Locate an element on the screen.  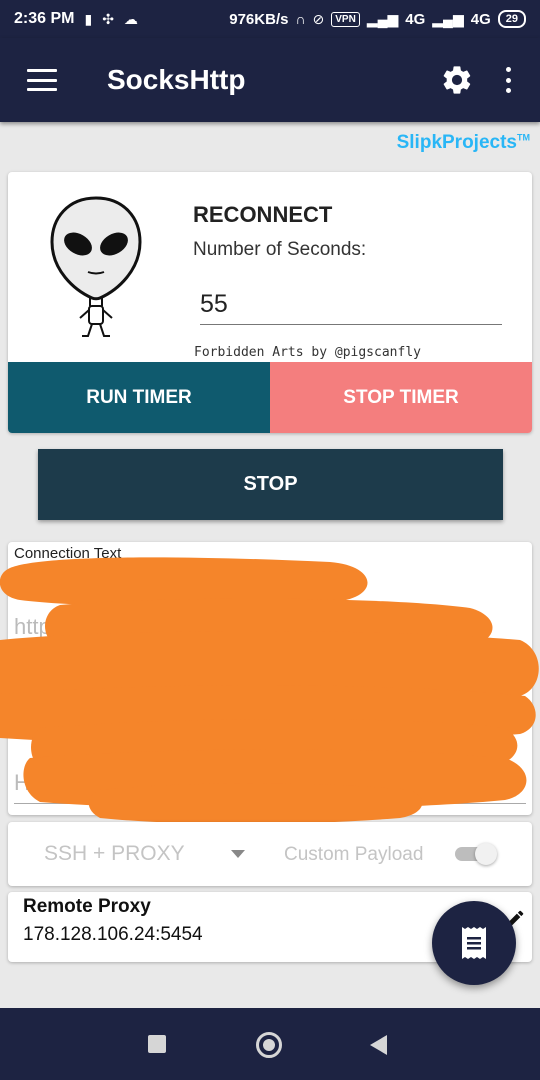
back-icon is located at coordinates (378, 1045).